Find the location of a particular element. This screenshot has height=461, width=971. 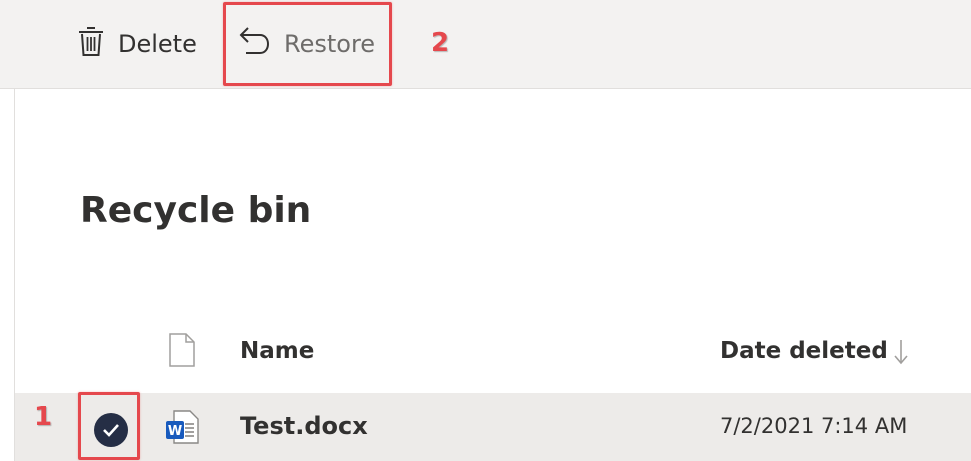

callout-number-1: 1 is located at coordinates (43, 417).